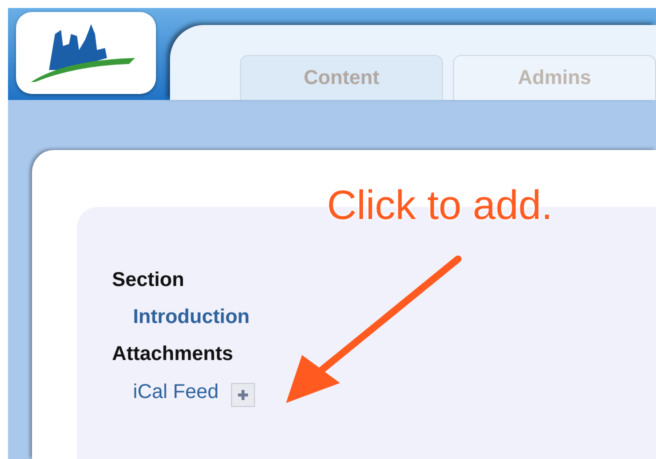 The image size is (656, 459). What do you see at coordinates (176, 392) in the screenshot?
I see `attachment-label: iCal Feed` at bounding box center [176, 392].